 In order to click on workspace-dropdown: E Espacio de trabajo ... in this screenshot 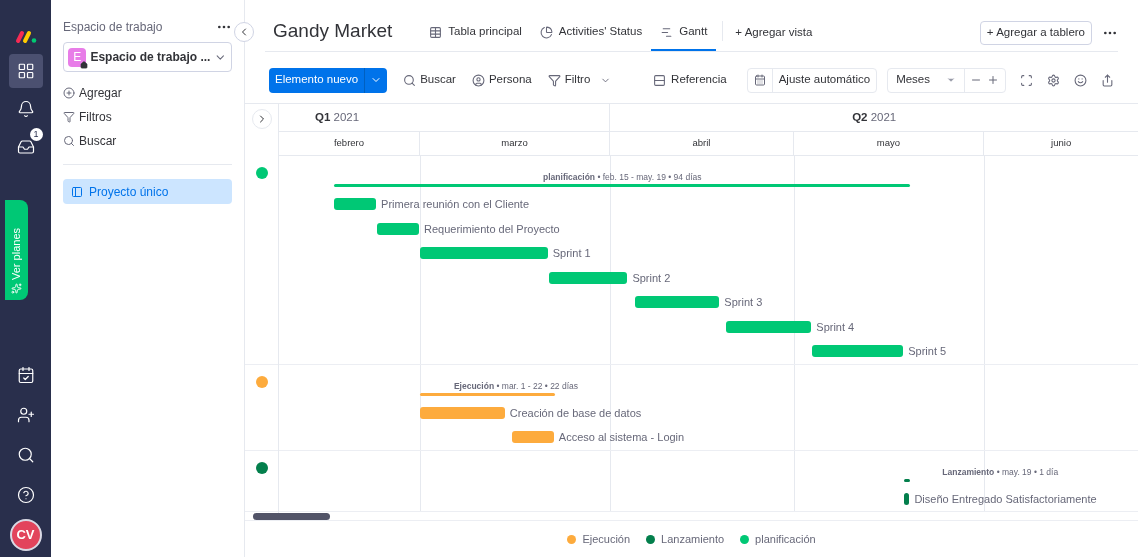, I will do `click(147, 57)`.